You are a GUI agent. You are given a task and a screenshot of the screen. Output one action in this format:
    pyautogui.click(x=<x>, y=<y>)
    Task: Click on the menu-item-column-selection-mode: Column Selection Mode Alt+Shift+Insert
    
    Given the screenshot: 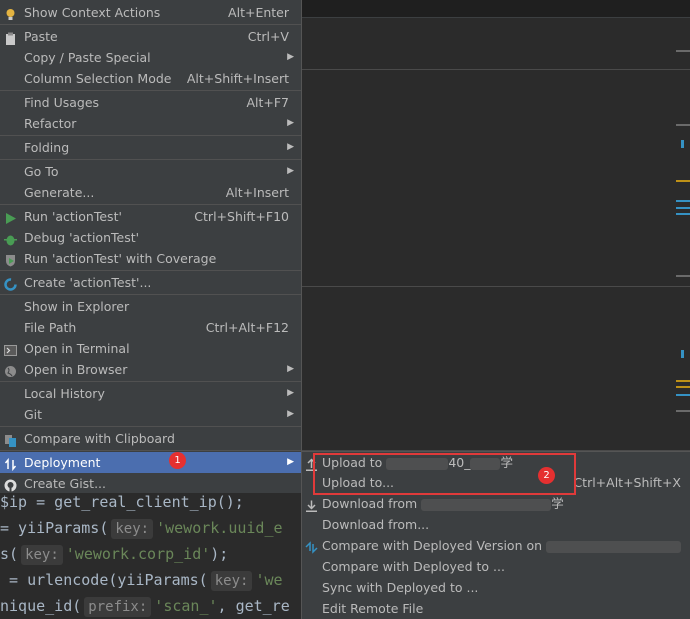 What is the action you would take?
    pyautogui.click(x=150, y=78)
    